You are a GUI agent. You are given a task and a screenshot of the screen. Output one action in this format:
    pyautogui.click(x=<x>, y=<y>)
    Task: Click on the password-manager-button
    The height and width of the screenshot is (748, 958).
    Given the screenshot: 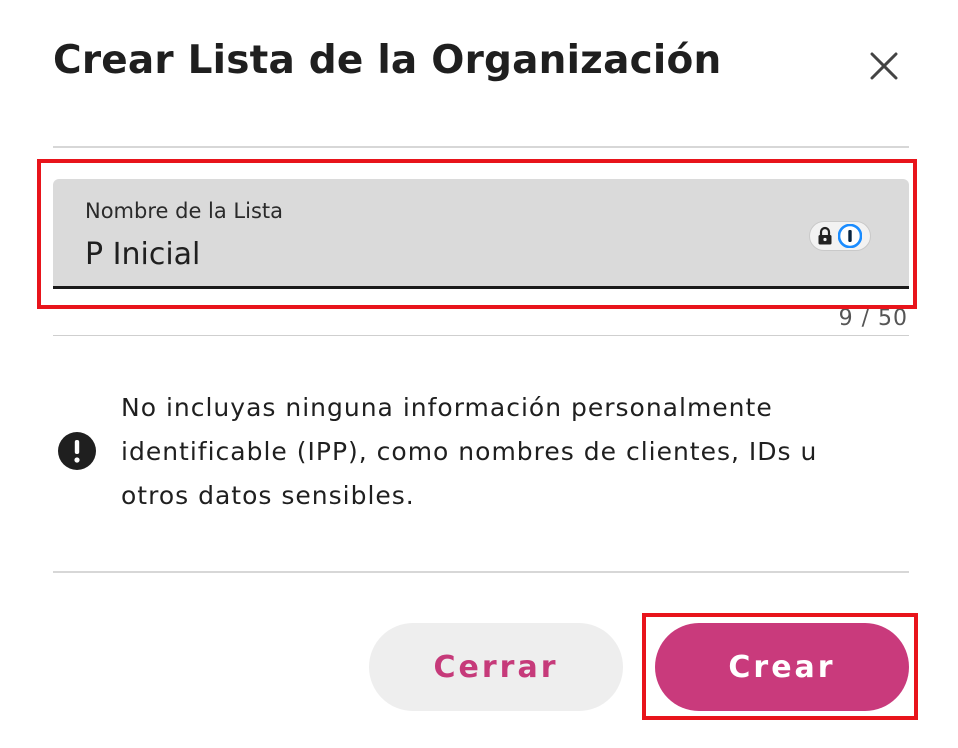 What is the action you would take?
    pyautogui.click(x=840, y=236)
    